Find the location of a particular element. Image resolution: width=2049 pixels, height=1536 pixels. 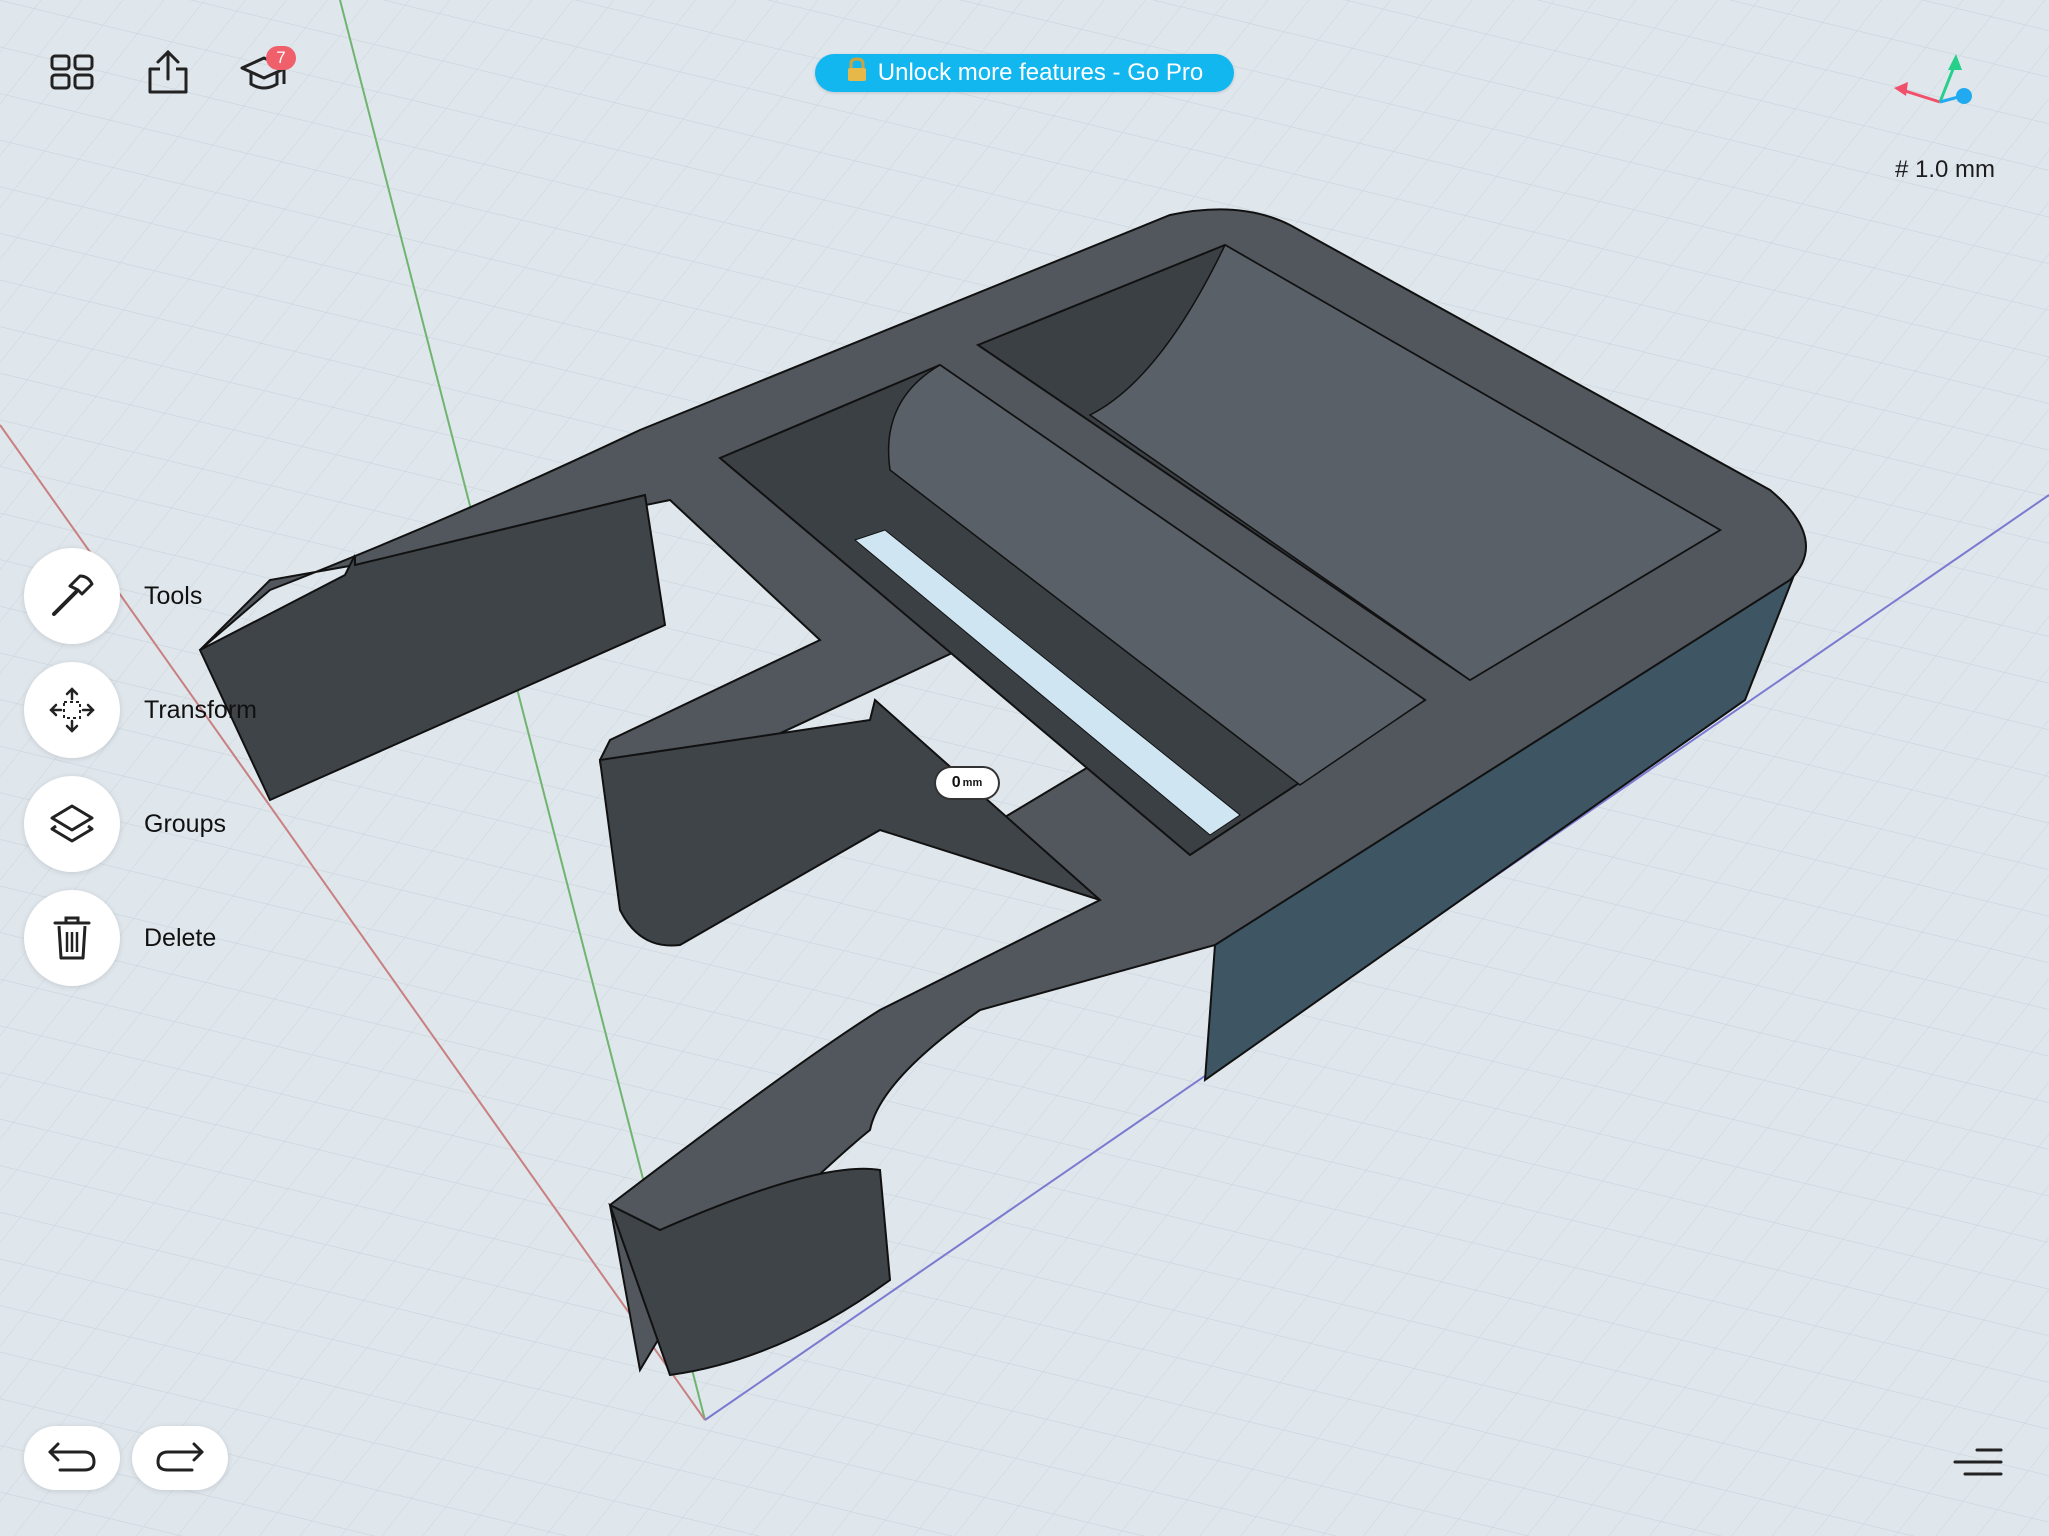

share-button is located at coordinates (168, 72).